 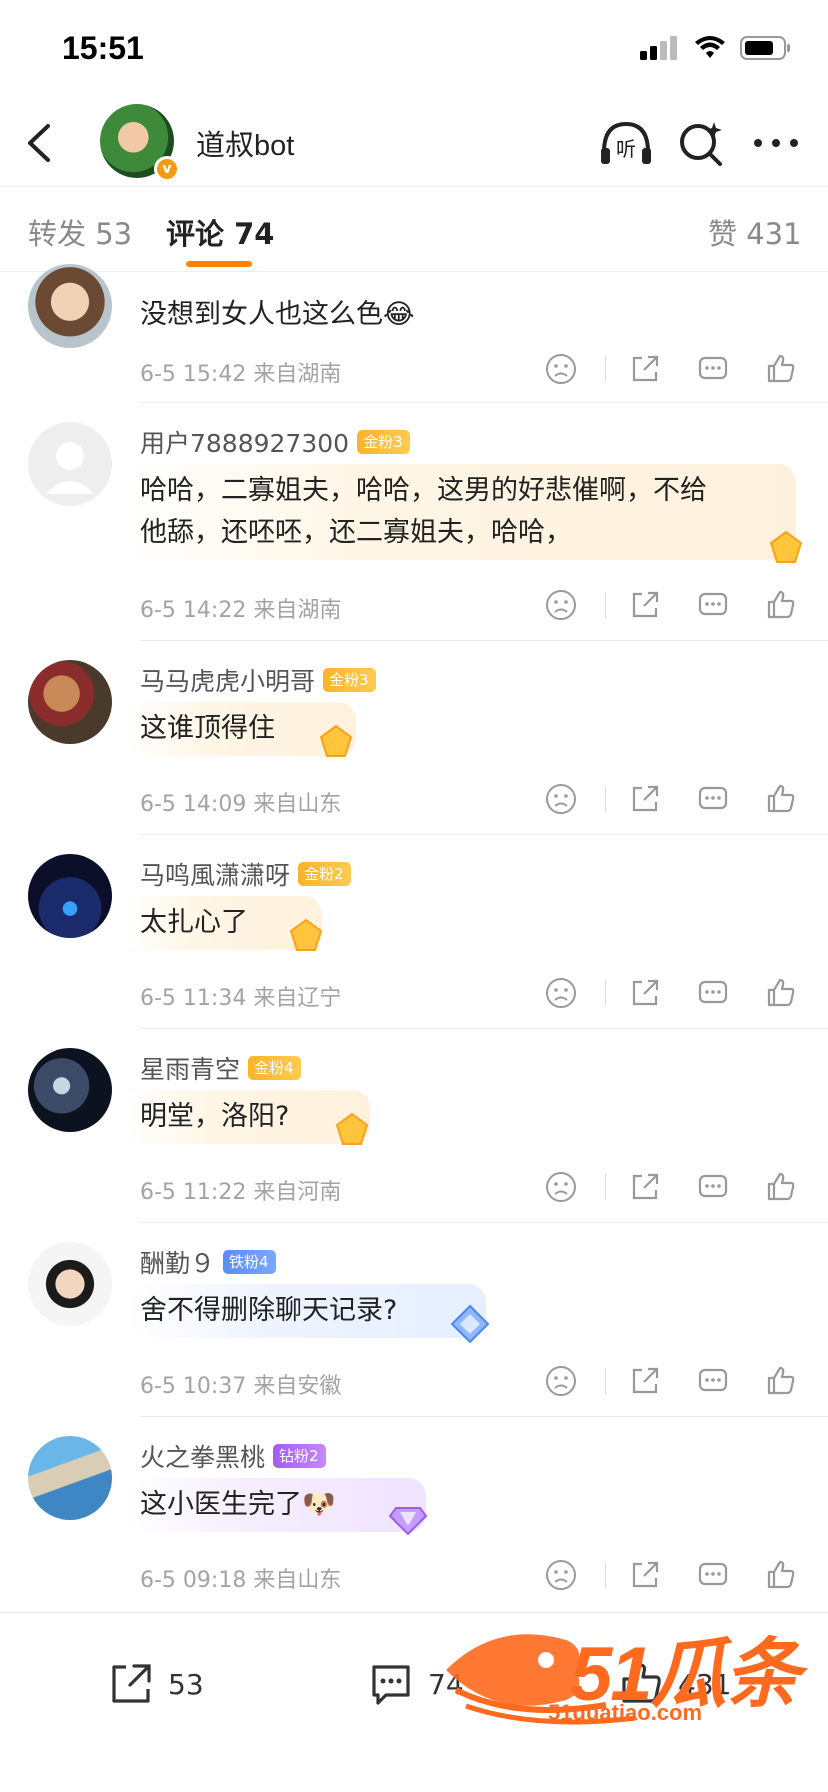 What do you see at coordinates (241, 998) in the screenshot?
I see `comment-meta: 6-5 11:34 来自辽宁` at bounding box center [241, 998].